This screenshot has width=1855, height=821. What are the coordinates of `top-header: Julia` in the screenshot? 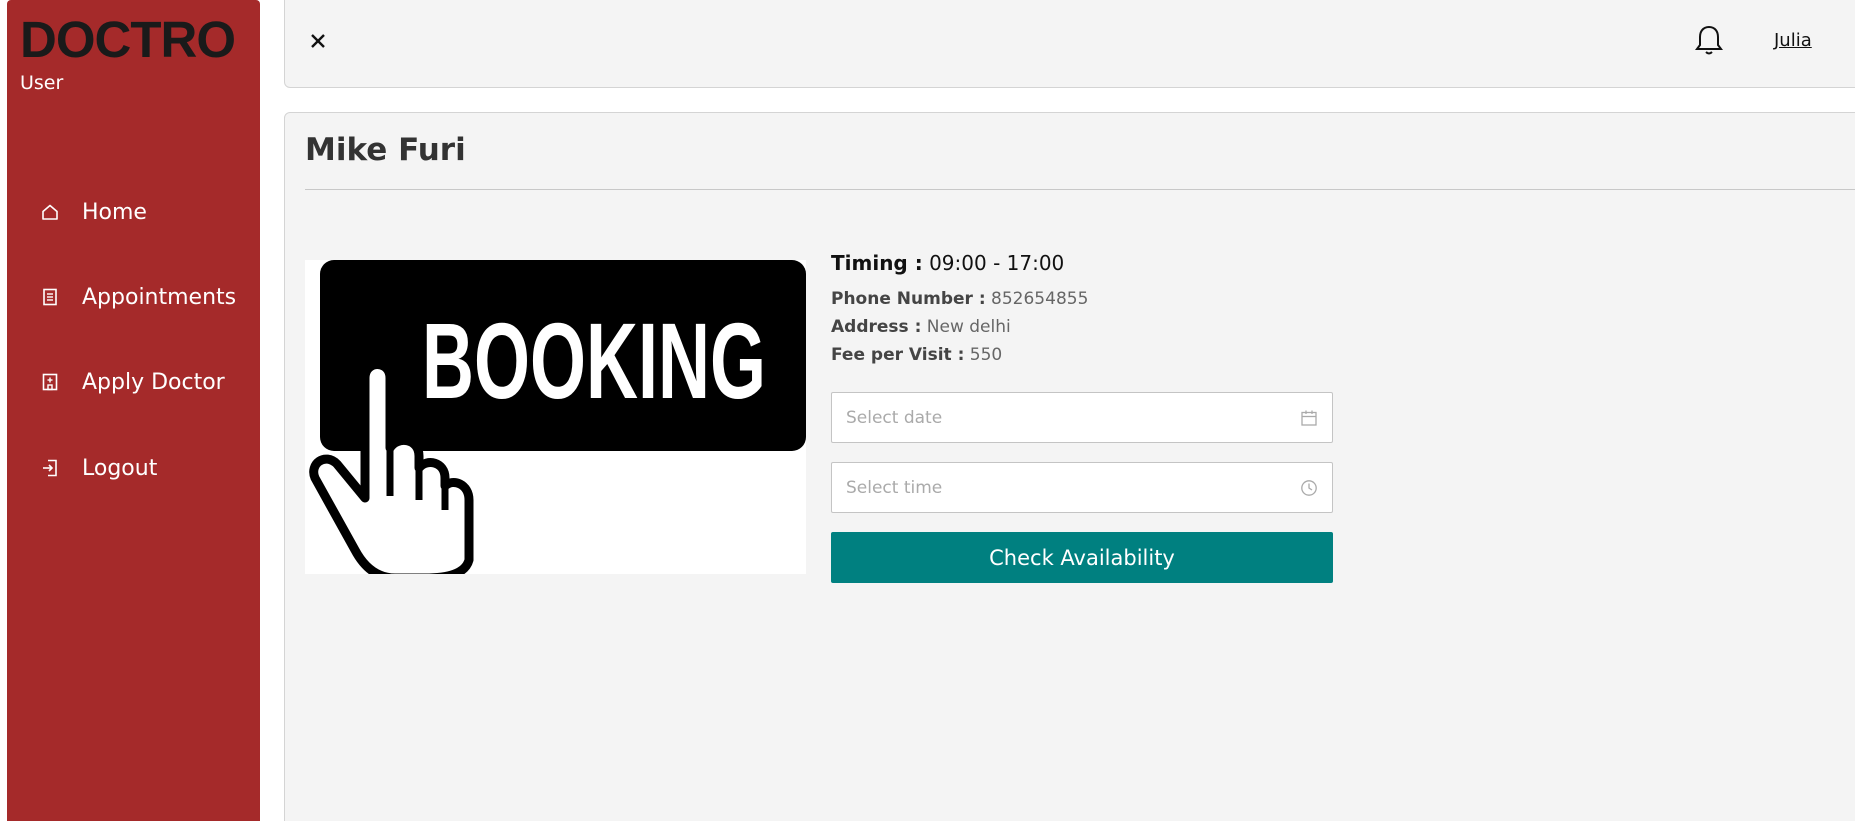 It's located at (1069, 44).